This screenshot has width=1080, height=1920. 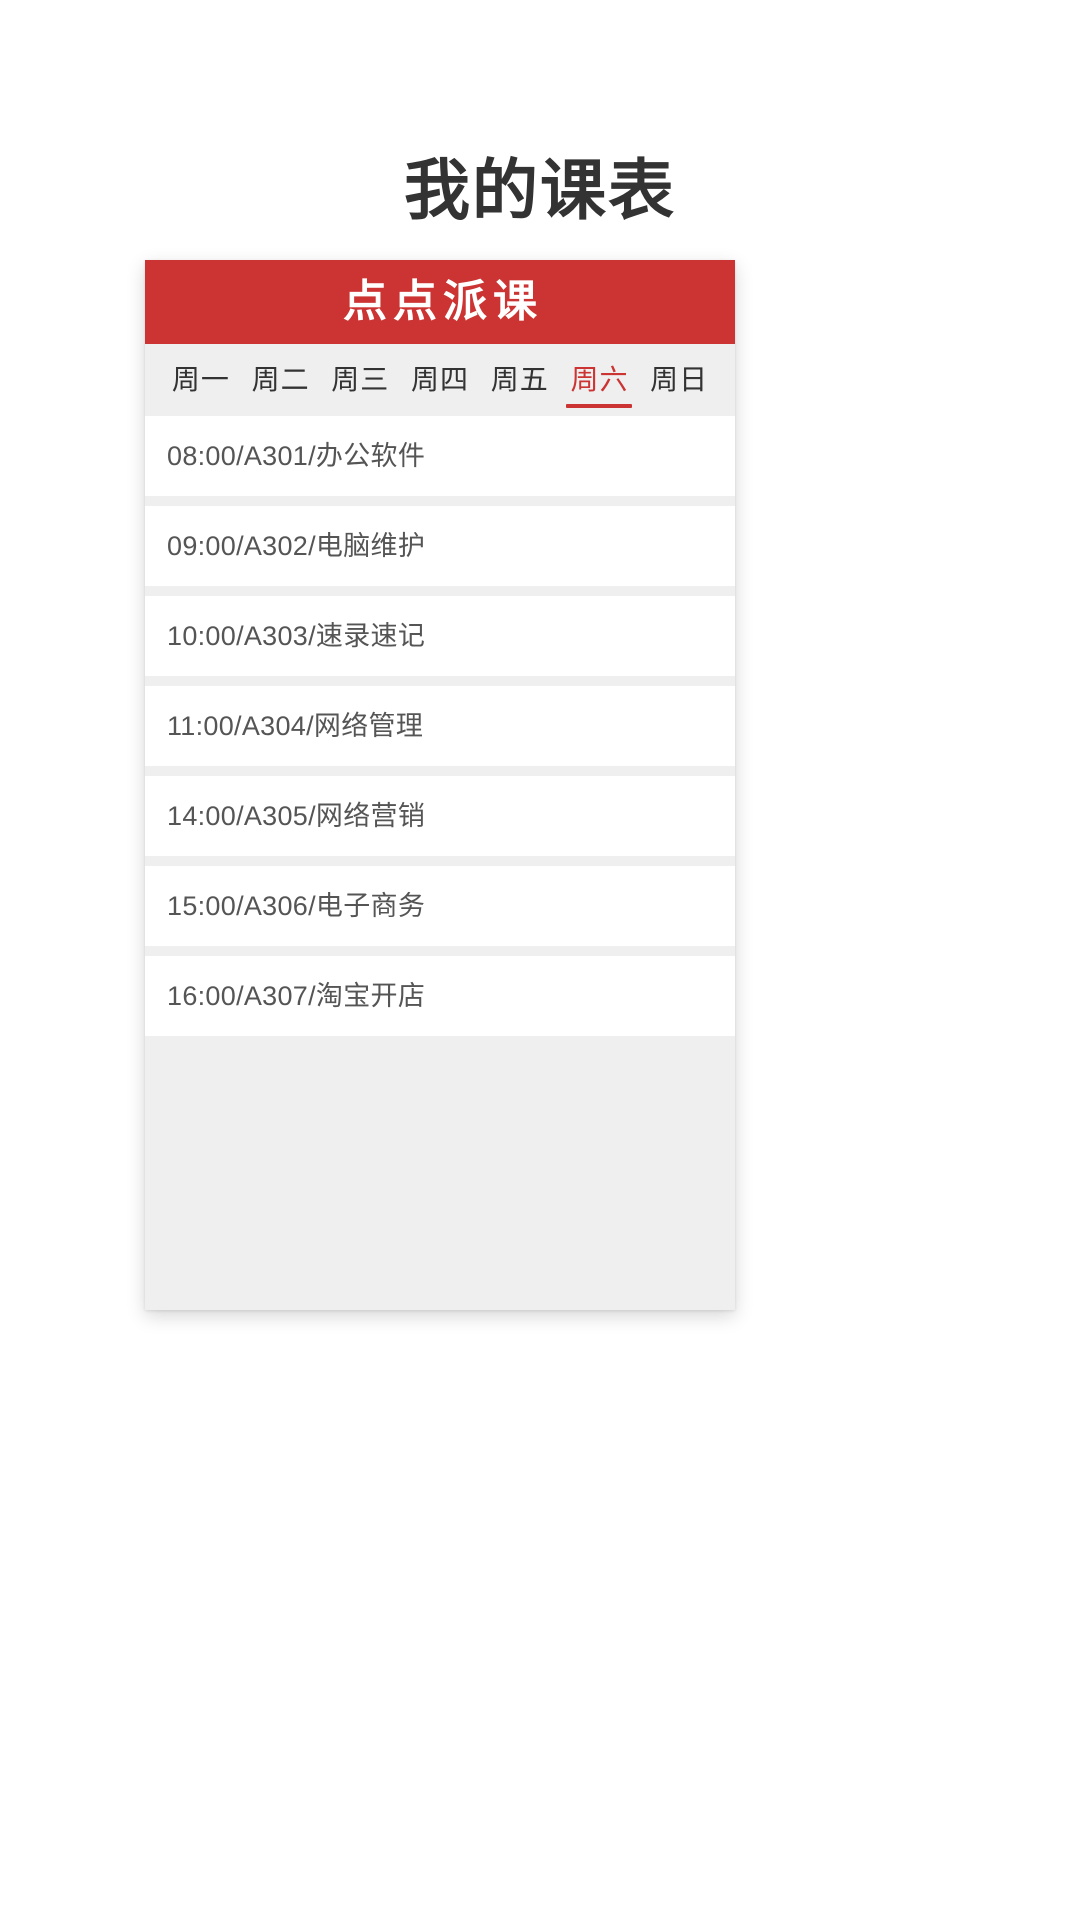 What do you see at coordinates (296, 996) in the screenshot?
I see `course-row-text: 16:00/A307/淘宝开店` at bounding box center [296, 996].